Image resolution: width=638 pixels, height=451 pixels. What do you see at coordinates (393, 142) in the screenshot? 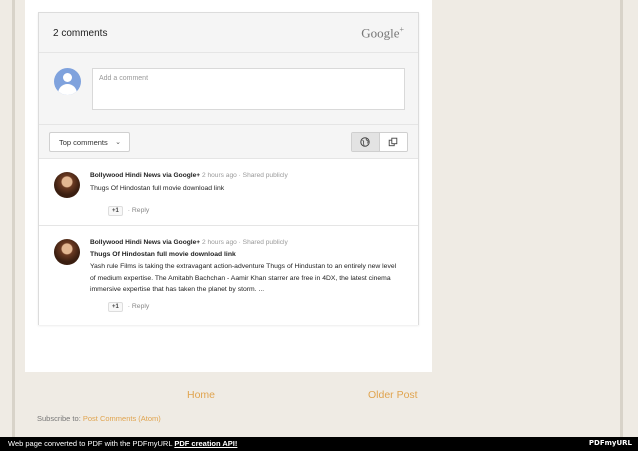
I see `copy-icon` at bounding box center [393, 142].